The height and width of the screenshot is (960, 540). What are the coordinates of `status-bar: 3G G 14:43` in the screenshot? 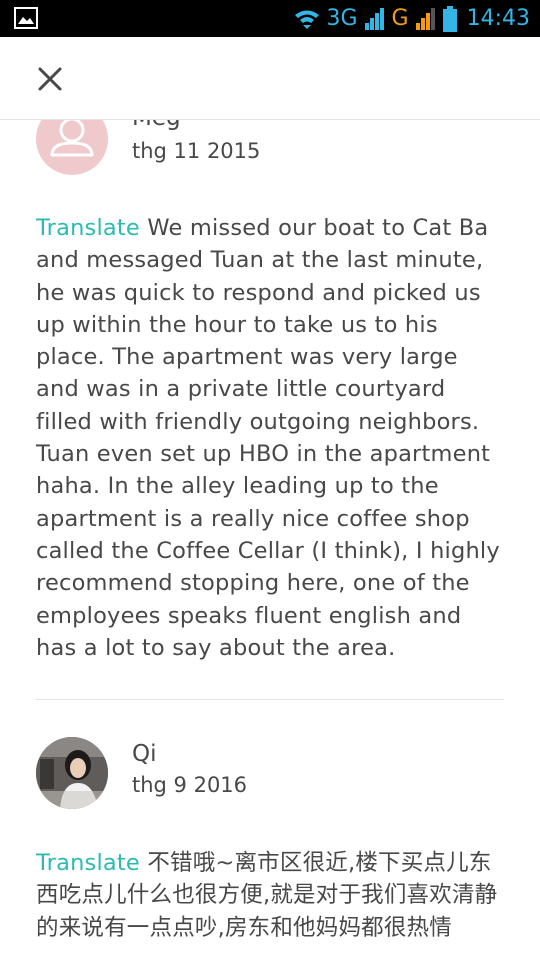 It's located at (270, 18).